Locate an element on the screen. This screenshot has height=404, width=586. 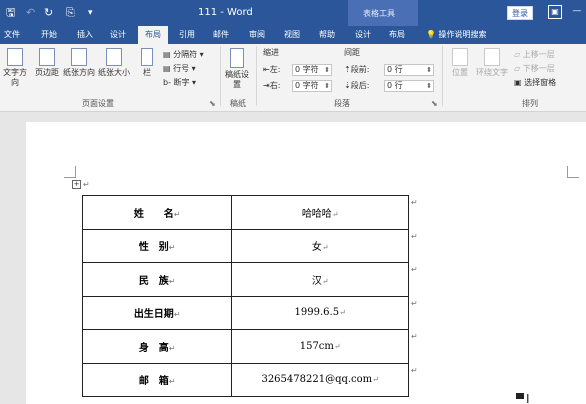
send-backward-button: ▱ 下移一层 is located at coordinates (534, 69).